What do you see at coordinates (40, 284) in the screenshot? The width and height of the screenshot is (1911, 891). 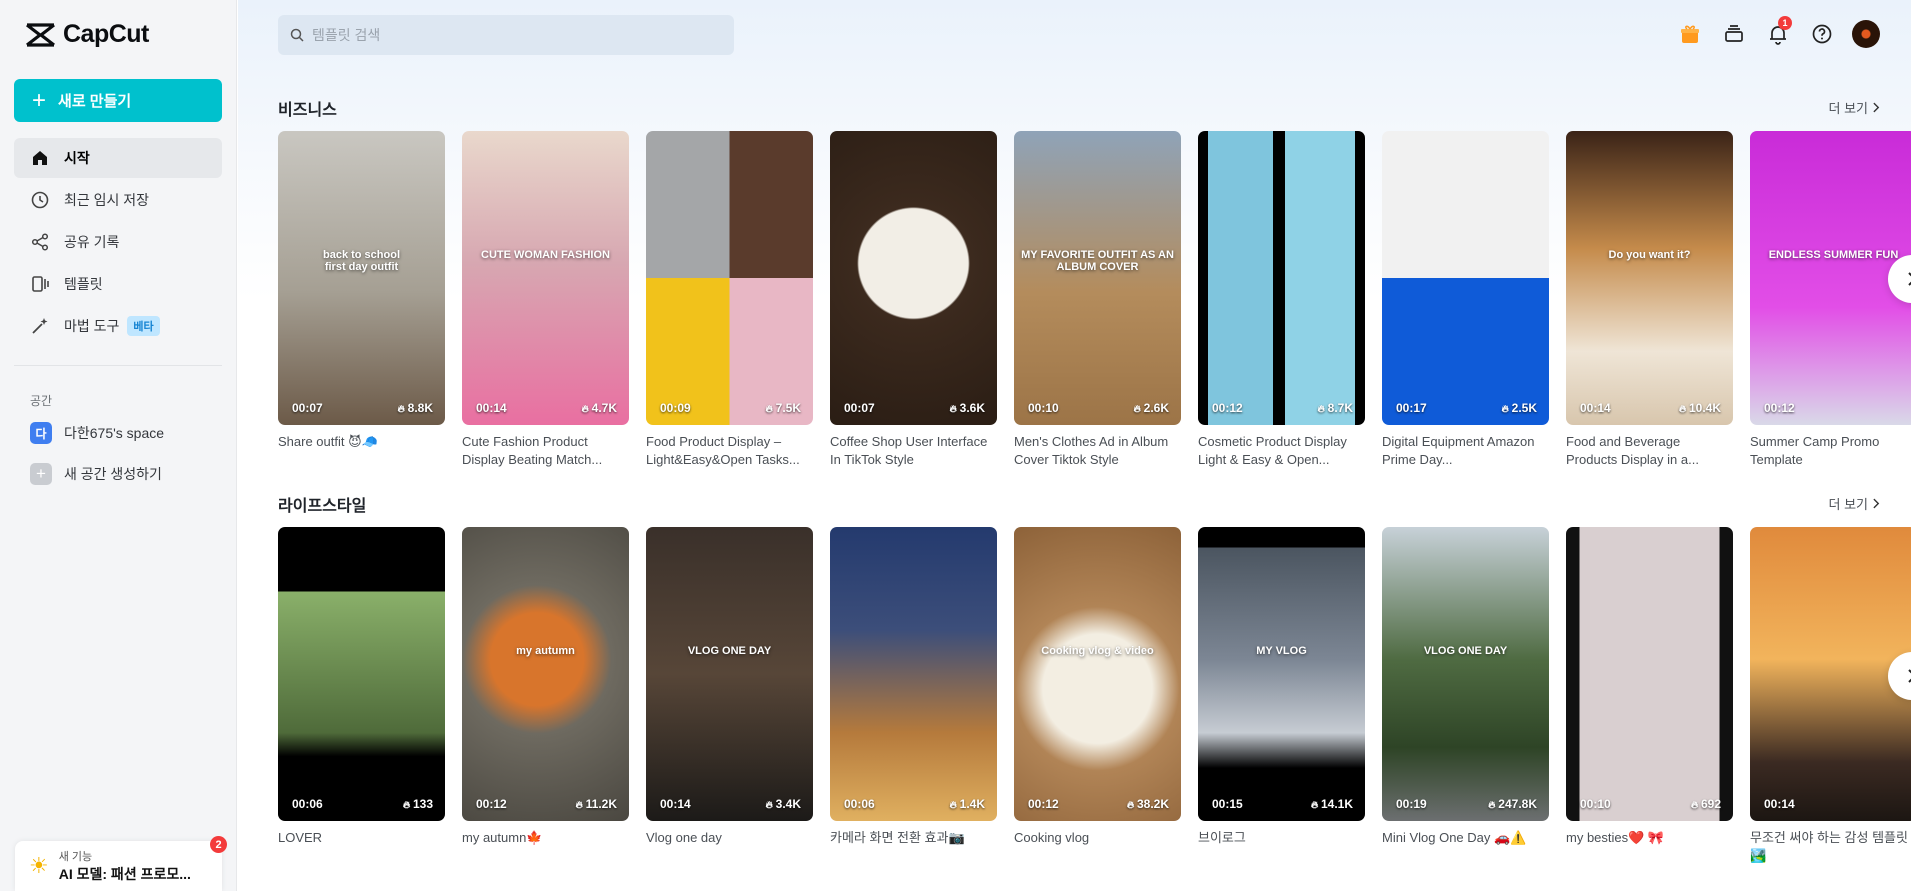 I see `template-icon` at bounding box center [40, 284].